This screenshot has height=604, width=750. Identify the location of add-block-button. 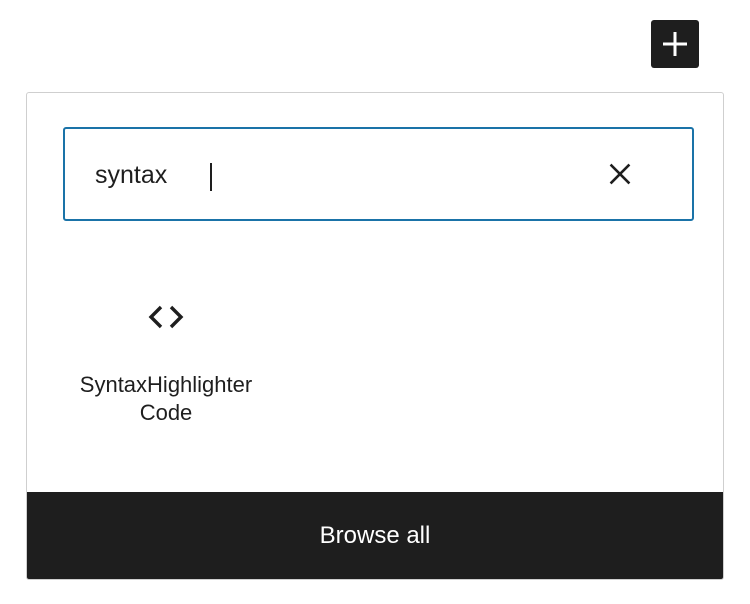
(675, 44).